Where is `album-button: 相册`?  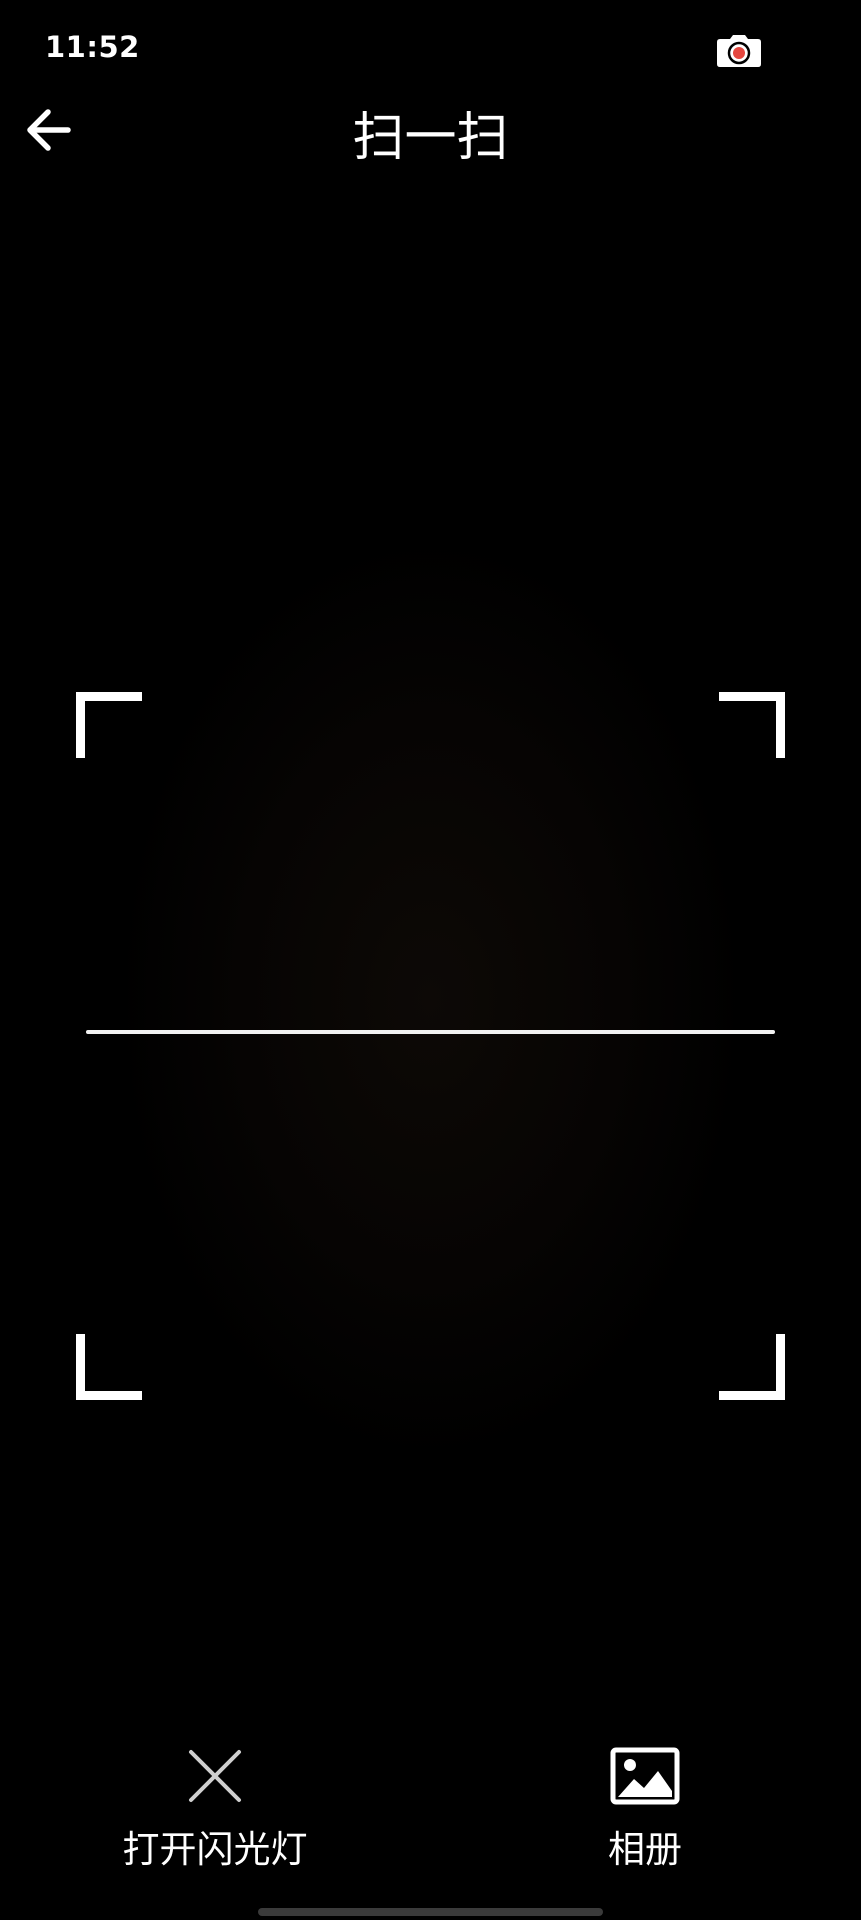 album-button: 相册 is located at coordinates (645, 1807).